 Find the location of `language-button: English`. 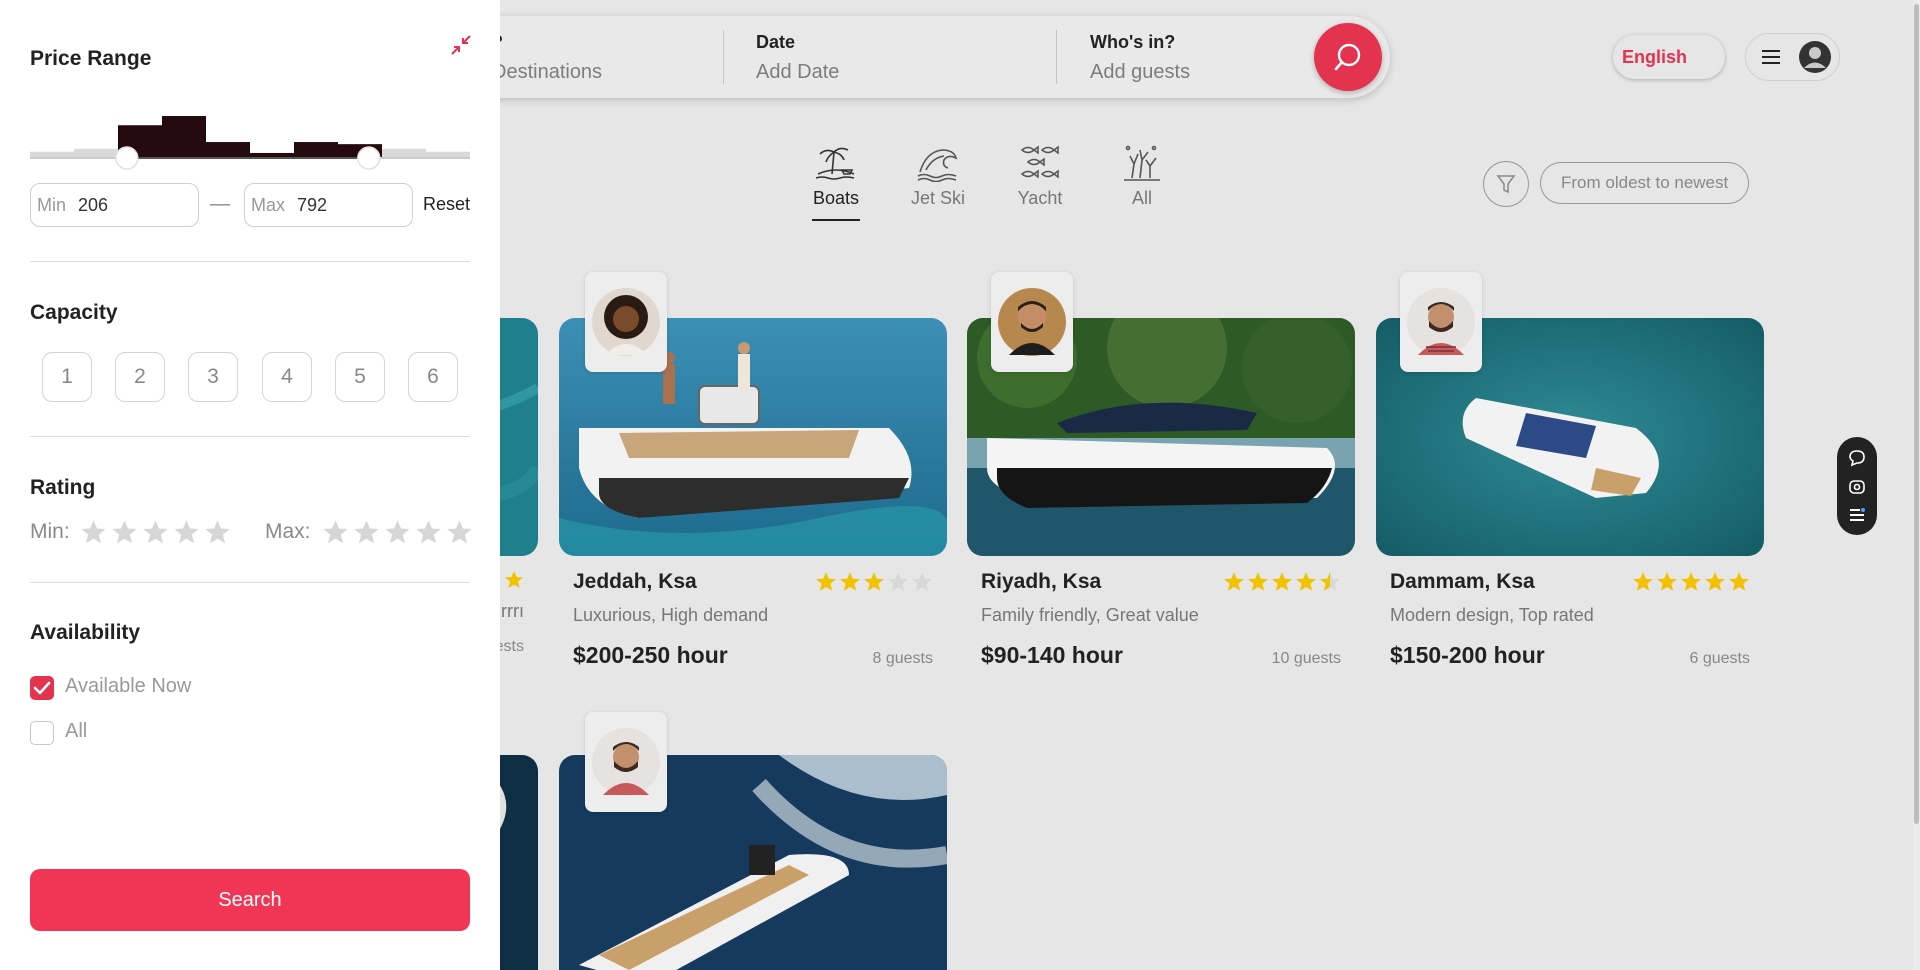

language-button: English is located at coordinates (1669, 57).